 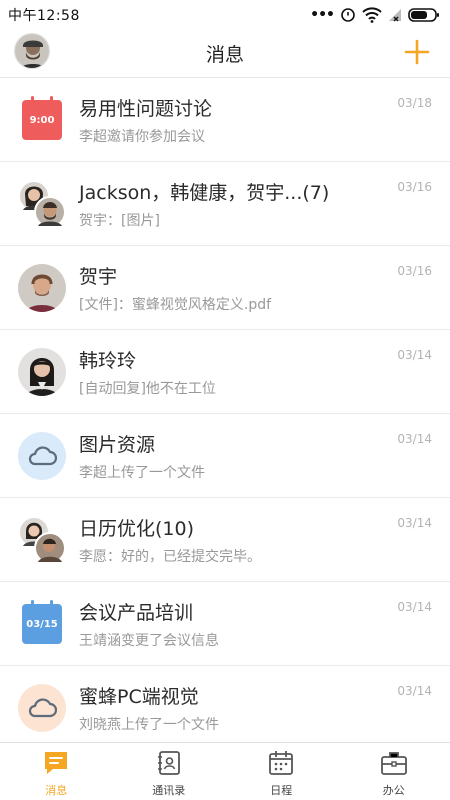 I want to click on conversation-title: 会议产品培训, so click(x=136, y=613).